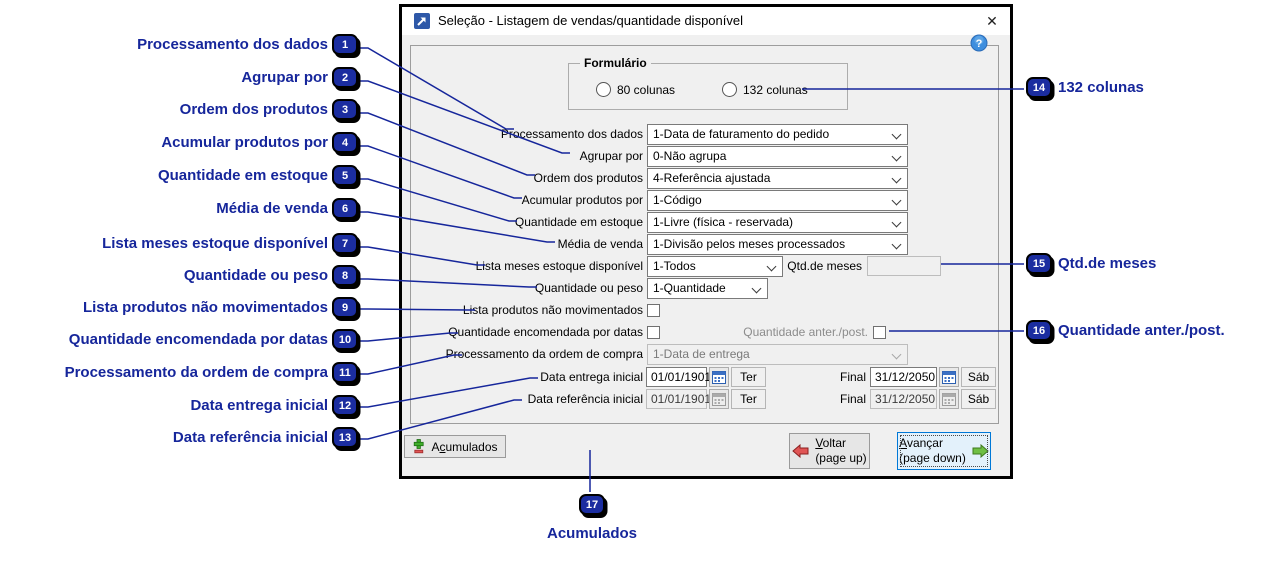 This screenshot has width=1284, height=565. What do you see at coordinates (422, 21) in the screenshot?
I see `app-icon` at bounding box center [422, 21].